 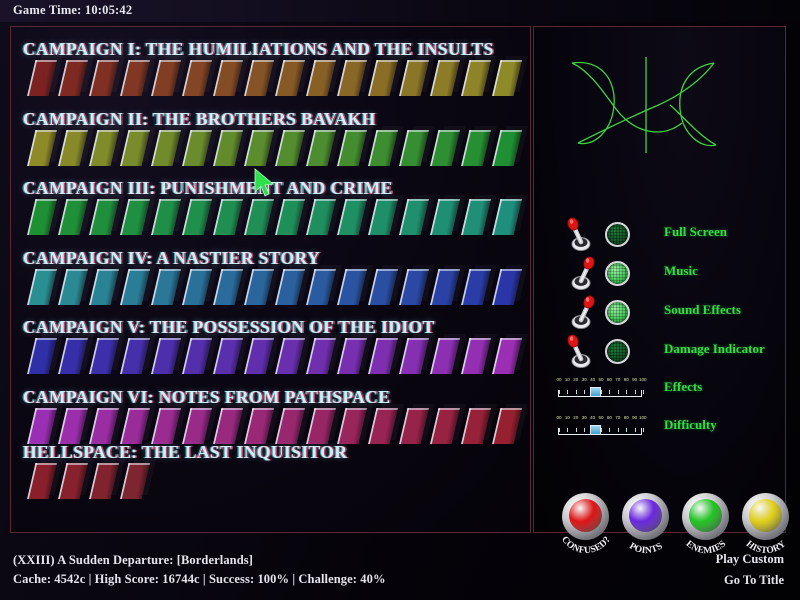 I want to click on info-button: POINTS, so click(x=645, y=524).